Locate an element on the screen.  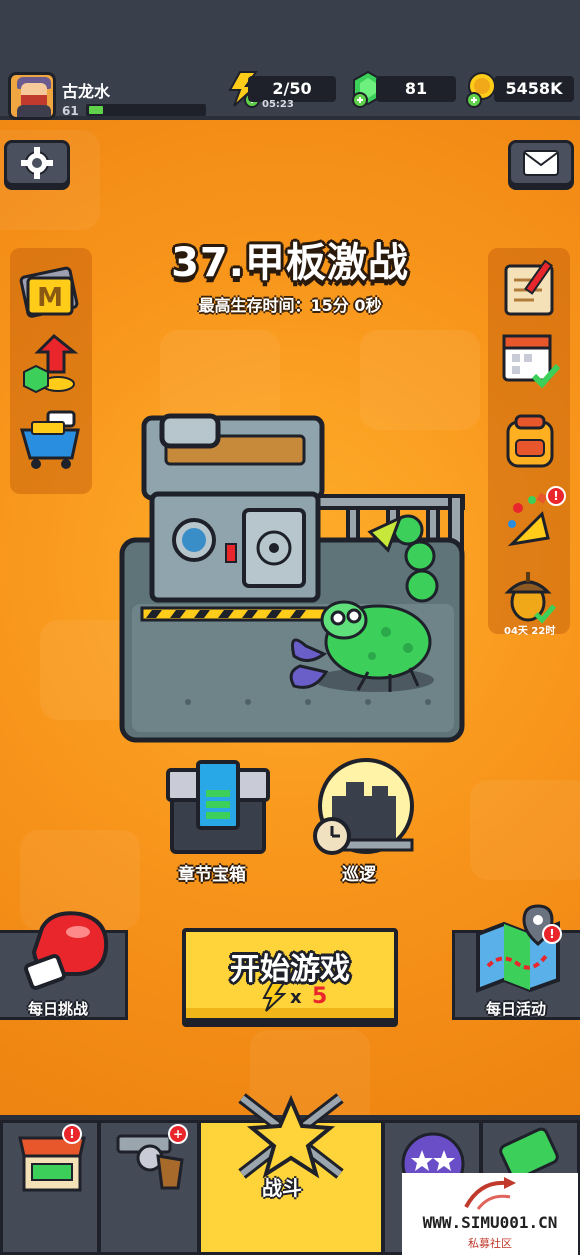
backpack-icon is located at coordinates (530, 442).